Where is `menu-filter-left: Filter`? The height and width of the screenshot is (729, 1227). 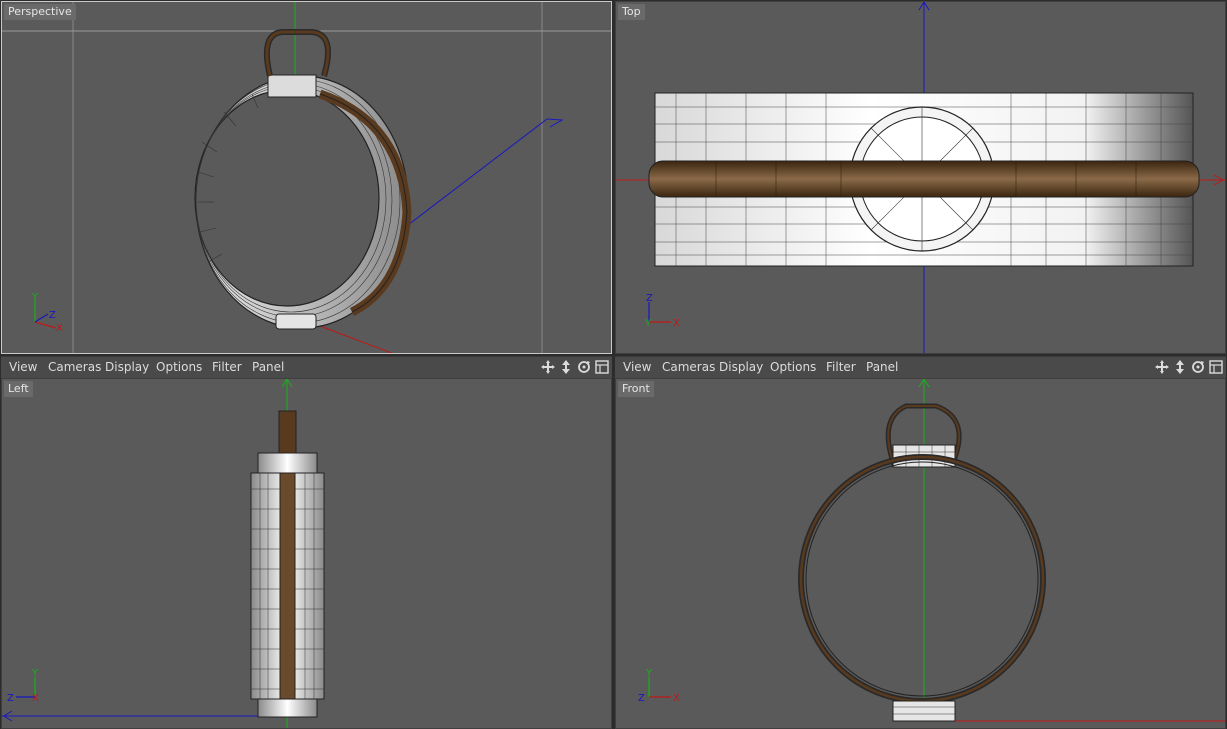 menu-filter-left: Filter is located at coordinates (227, 367).